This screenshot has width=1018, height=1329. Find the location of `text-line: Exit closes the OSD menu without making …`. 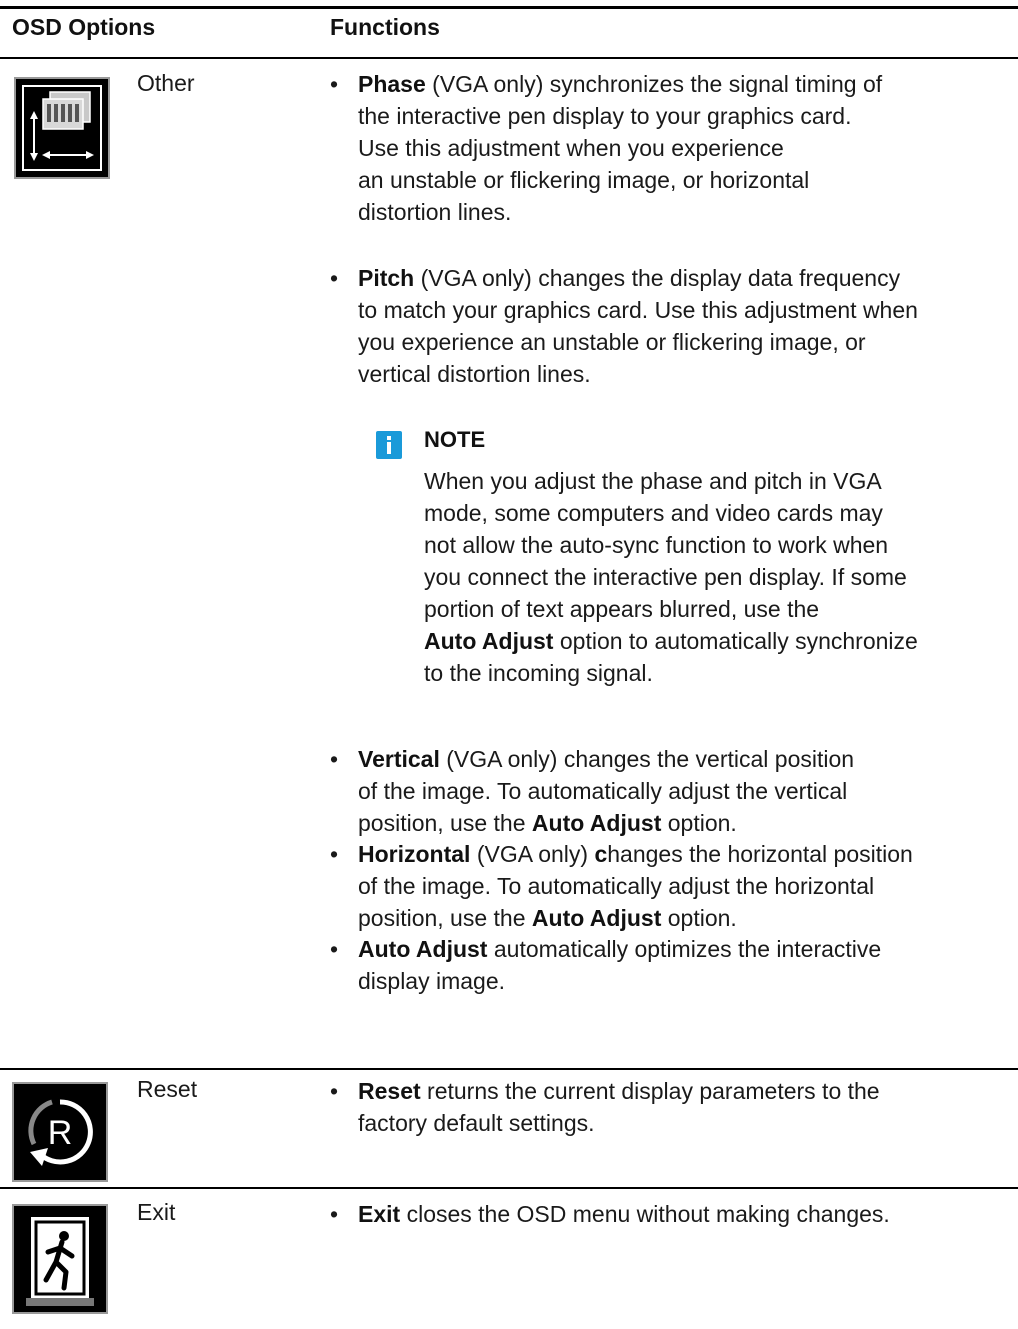

text-line: Exit closes the OSD menu without making … is located at coordinates (624, 1214).